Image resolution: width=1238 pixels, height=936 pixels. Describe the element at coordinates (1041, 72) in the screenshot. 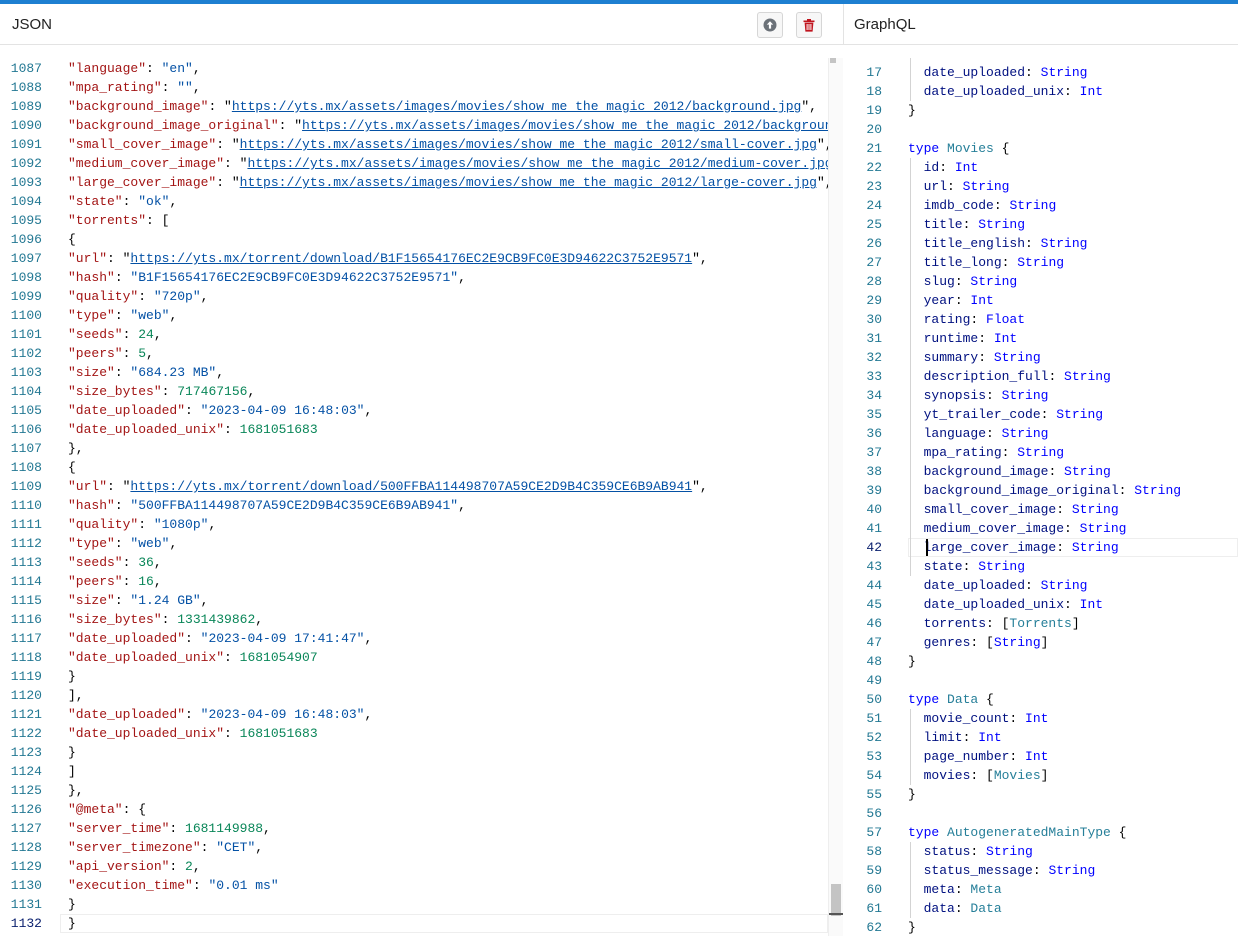

I see `graphql-code-line: 17 date_uploaded: String` at that location.